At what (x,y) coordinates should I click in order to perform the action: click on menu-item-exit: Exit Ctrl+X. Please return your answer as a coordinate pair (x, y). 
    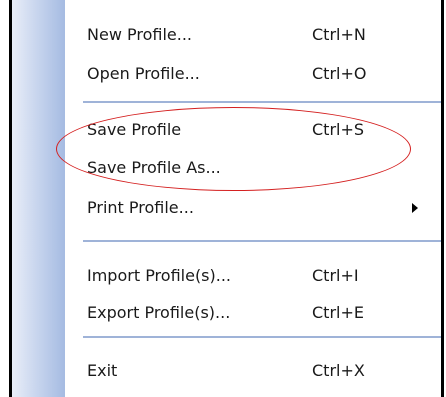
    Looking at the image, I should click on (253, 371).